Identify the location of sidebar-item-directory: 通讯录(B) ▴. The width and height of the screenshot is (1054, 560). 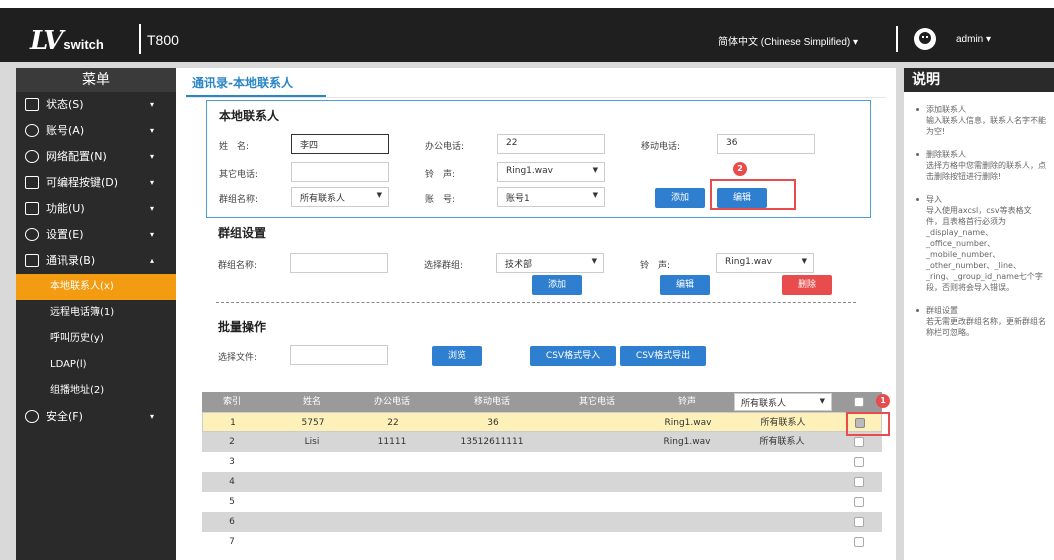
(96, 261).